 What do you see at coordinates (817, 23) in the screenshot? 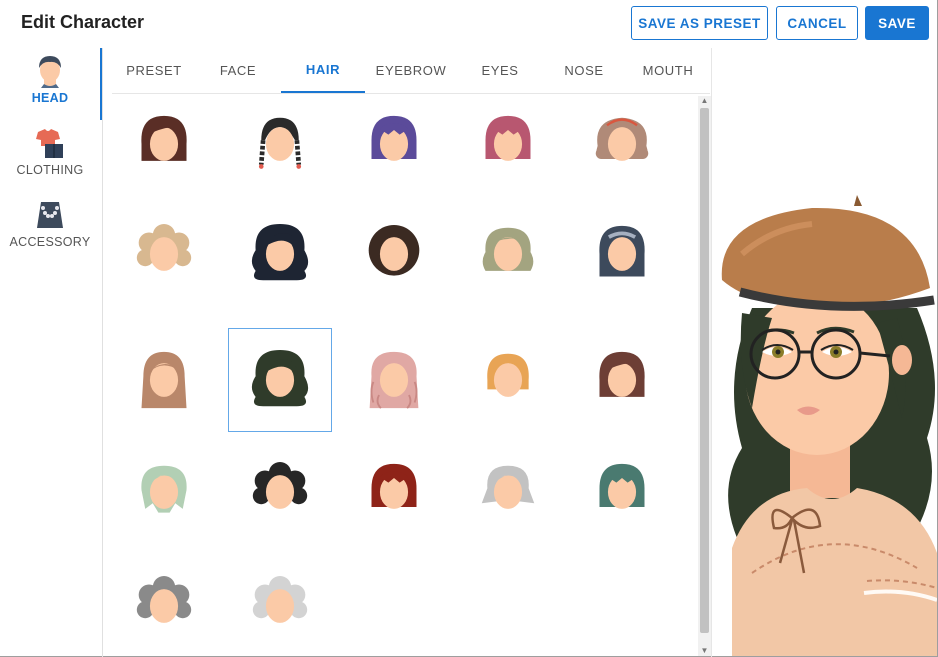
I see `cancel-button: CANCEL` at bounding box center [817, 23].